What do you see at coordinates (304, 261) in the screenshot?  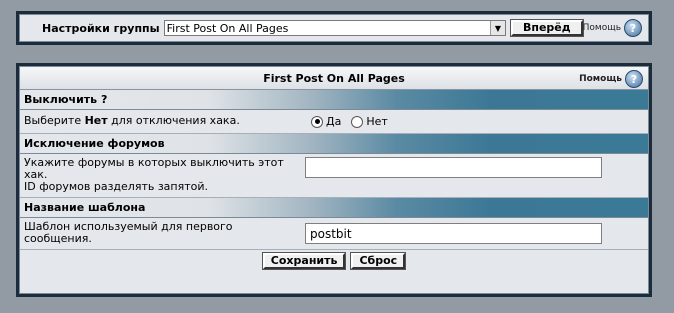 I see `save-button: Сохранить` at bounding box center [304, 261].